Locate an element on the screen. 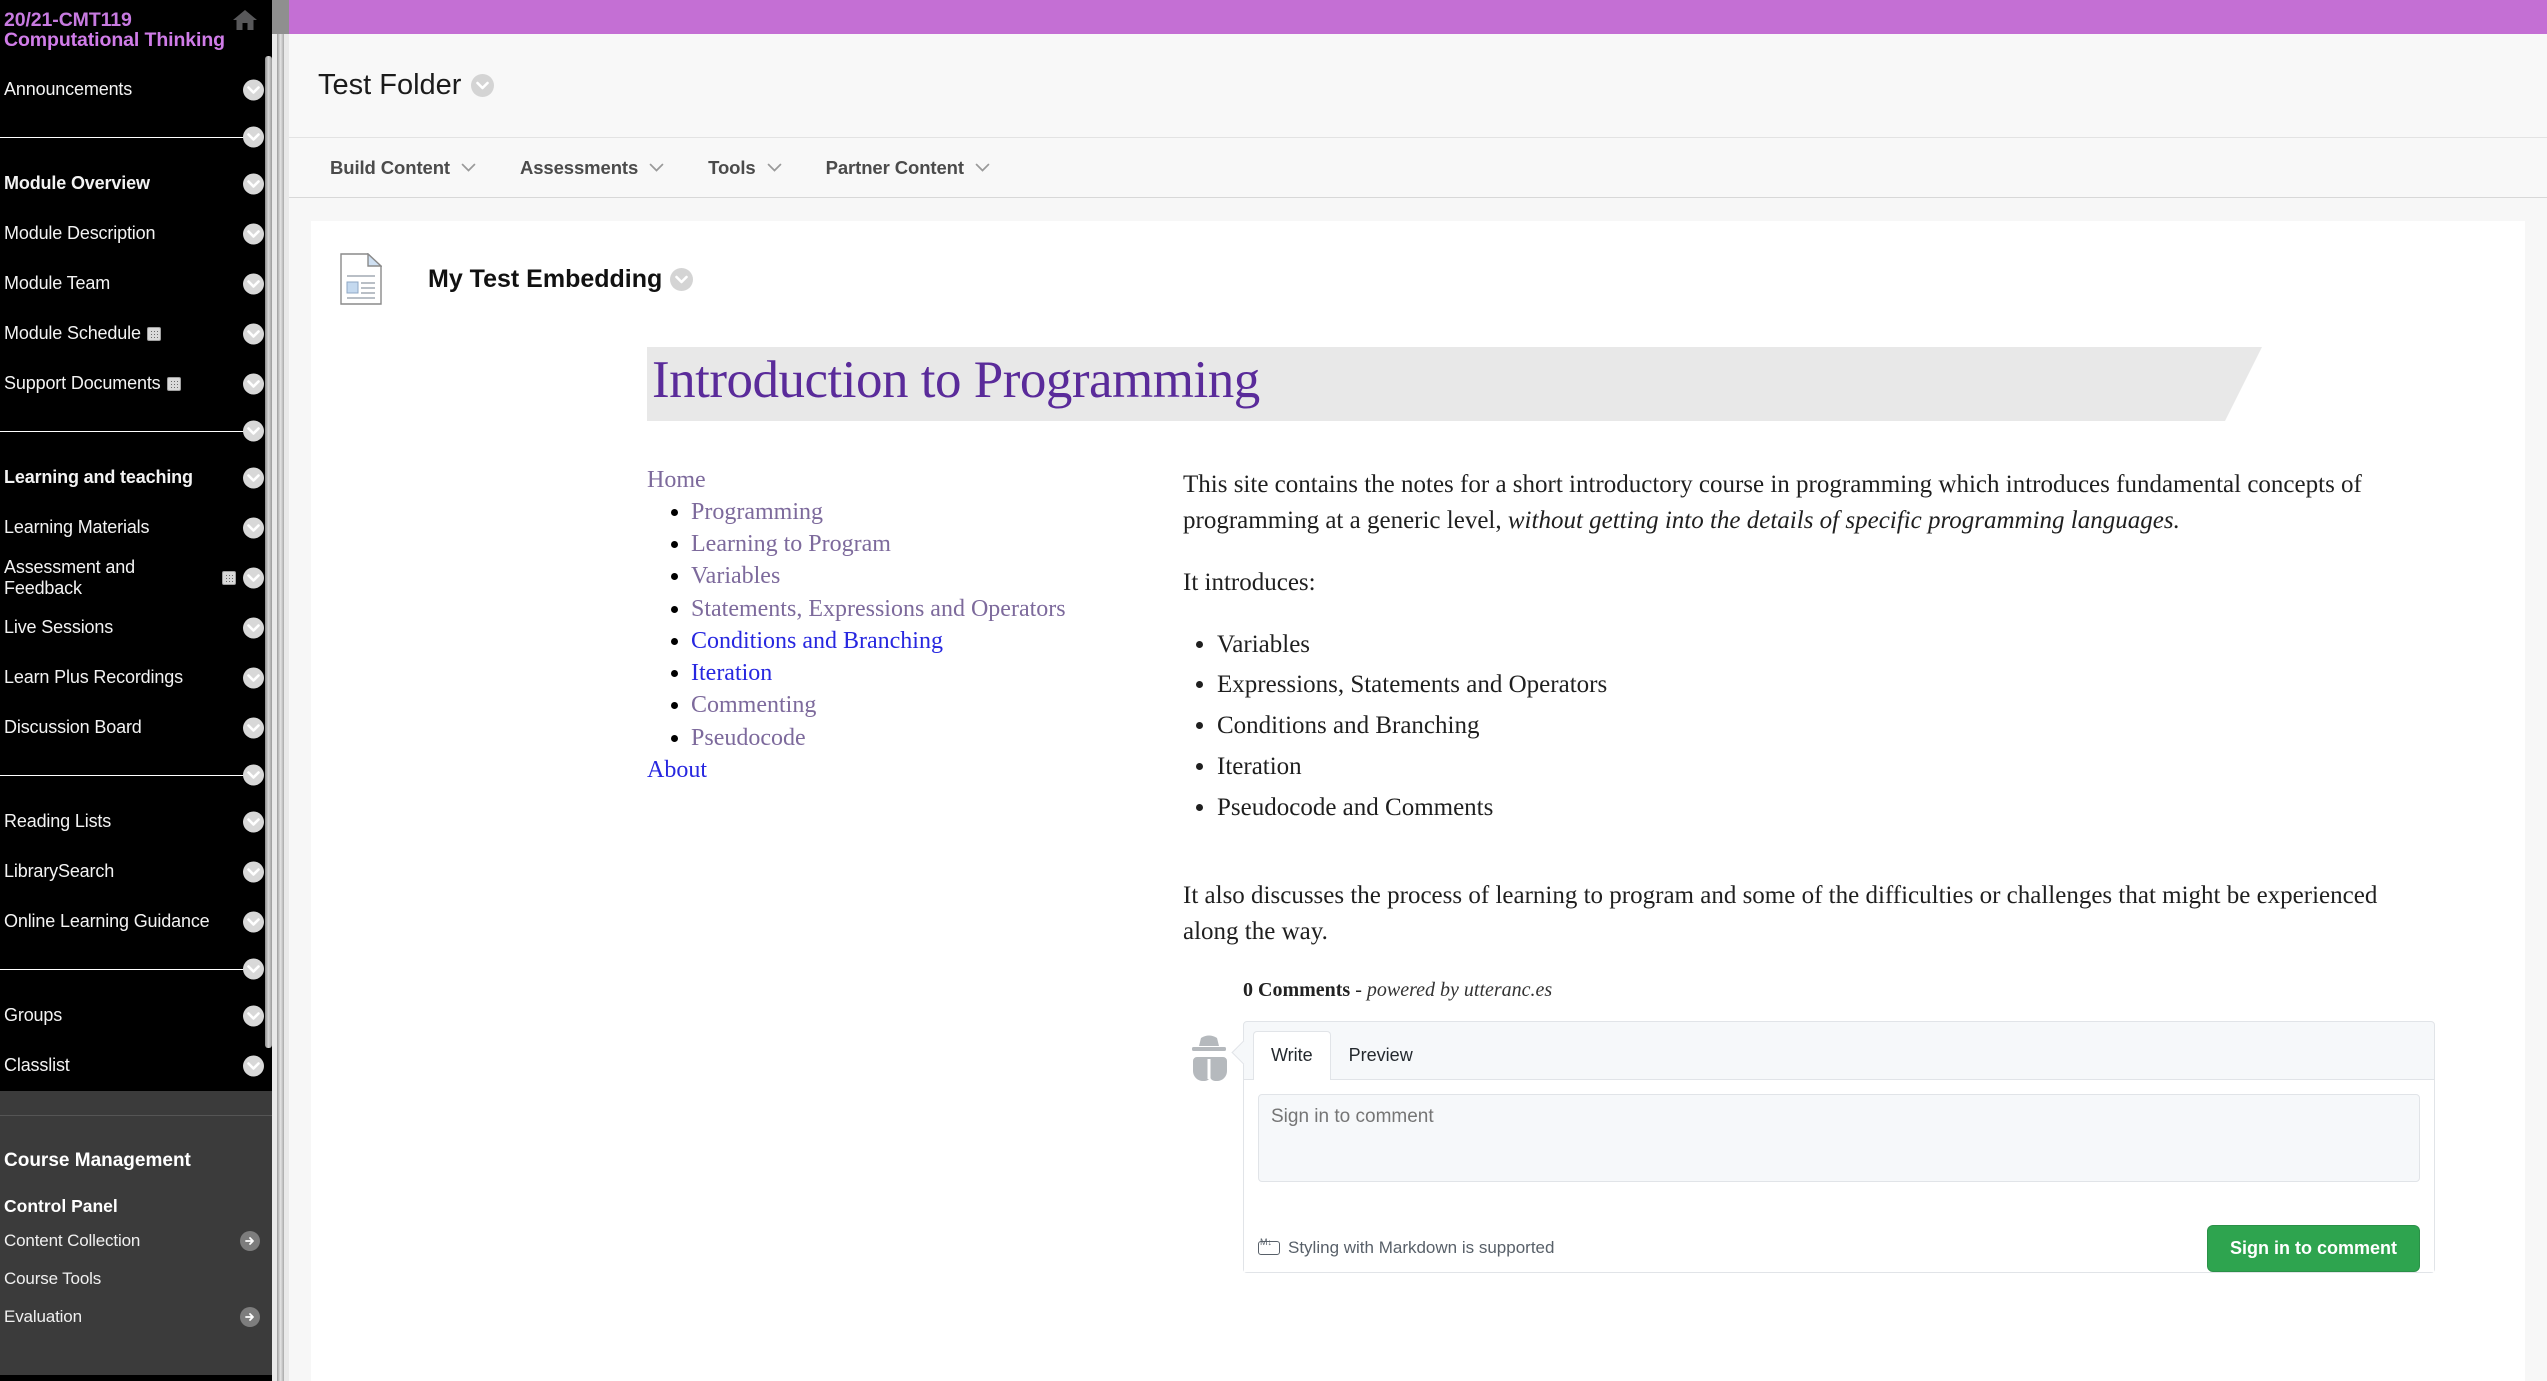  divider-rule is located at coordinates (124, 431).